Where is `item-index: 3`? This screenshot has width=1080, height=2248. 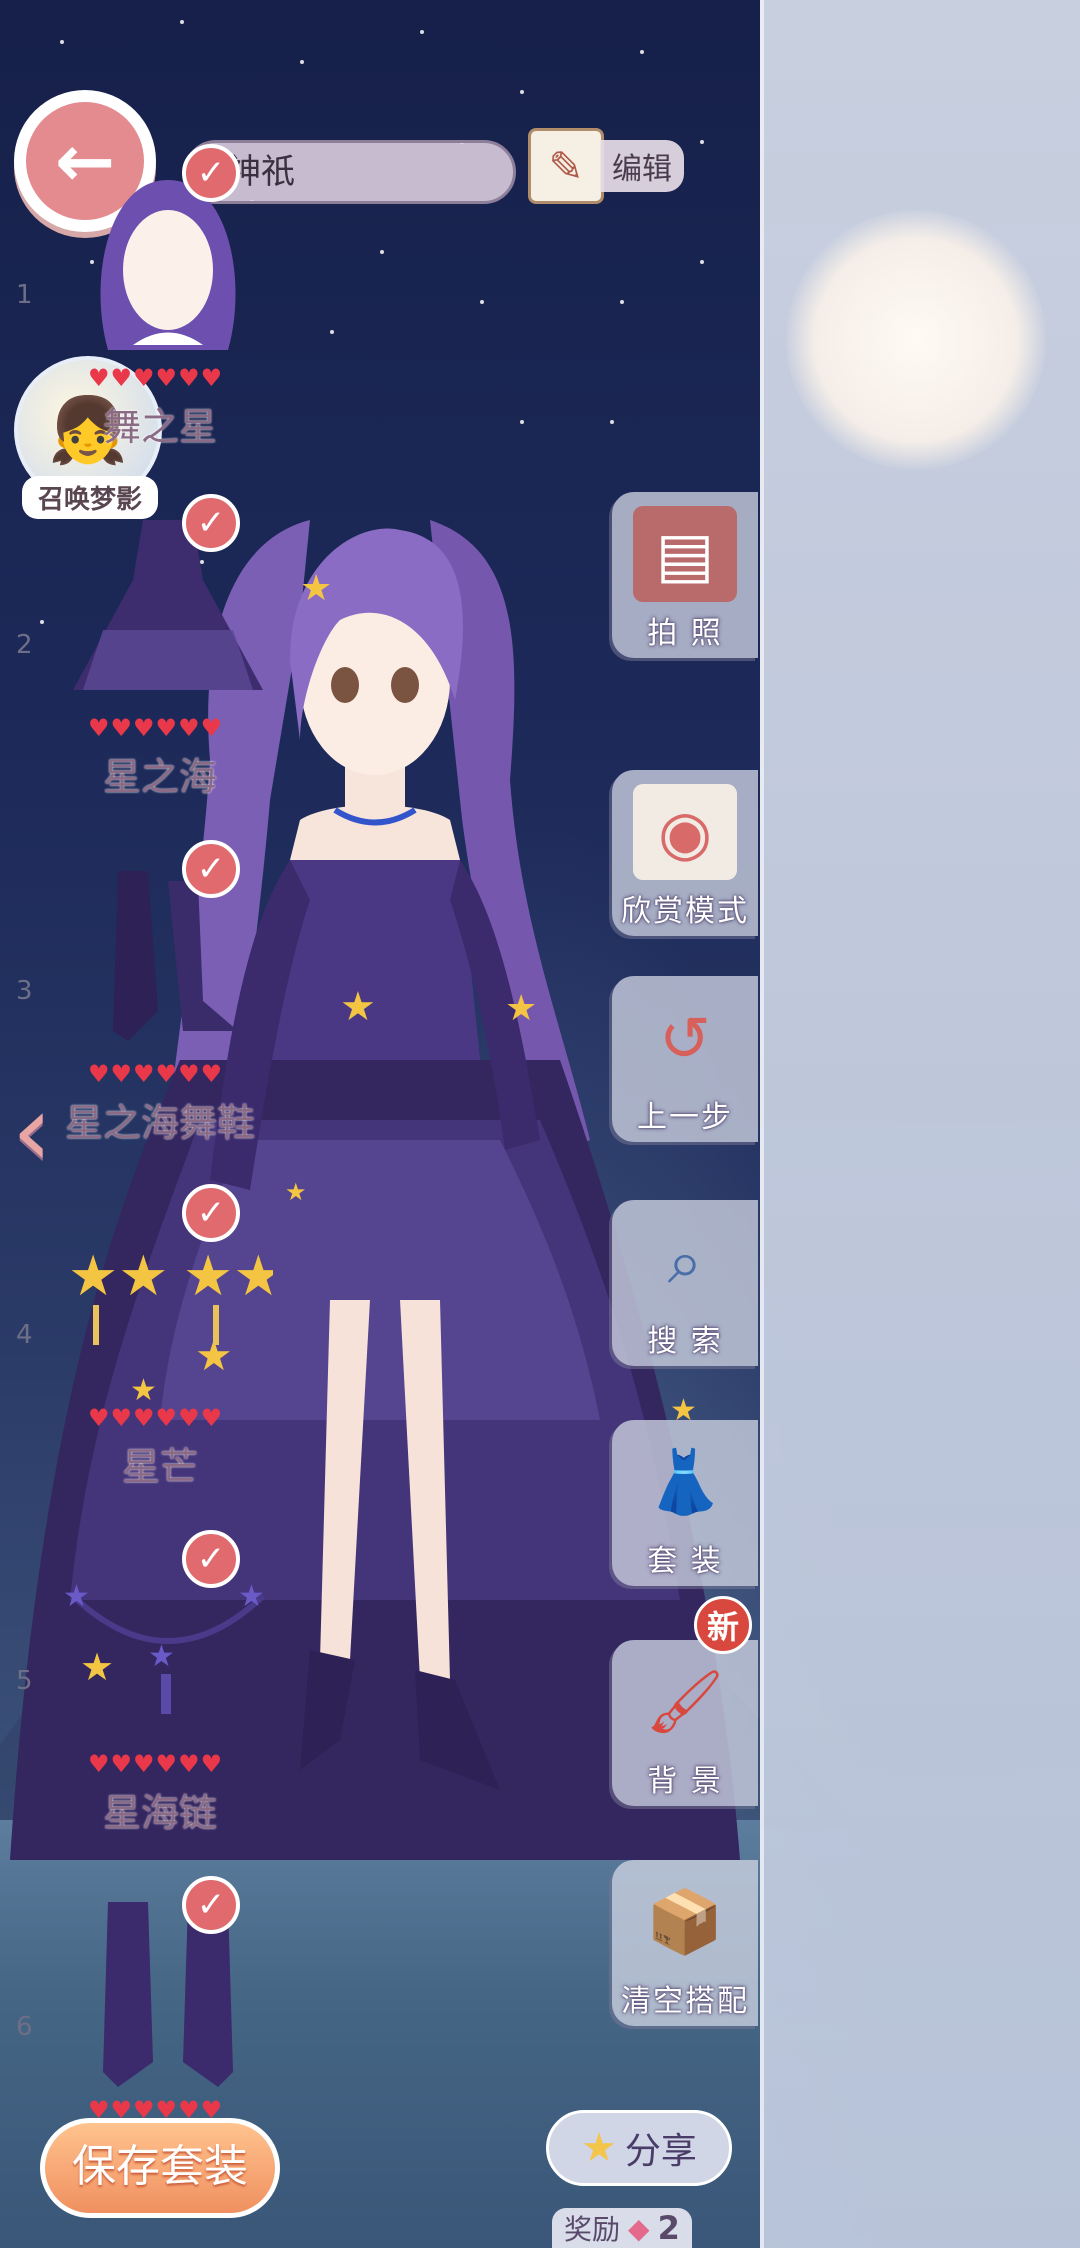 item-index: 3 is located at coordinates (24, 991).